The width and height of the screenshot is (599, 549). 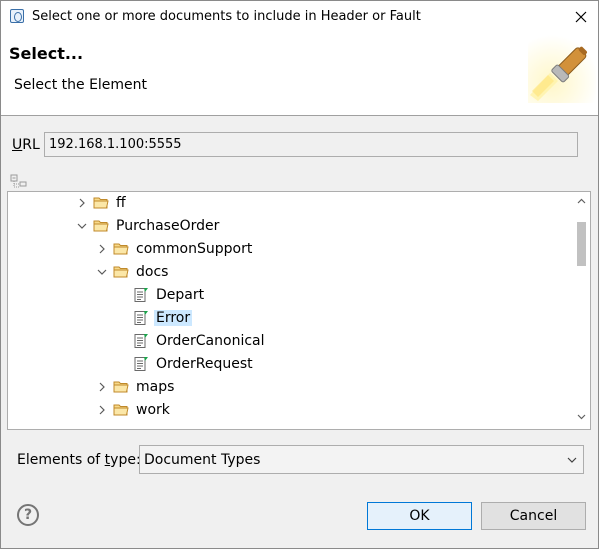 I want to click on scrollbar-thumb, so click(x=581, y=244).